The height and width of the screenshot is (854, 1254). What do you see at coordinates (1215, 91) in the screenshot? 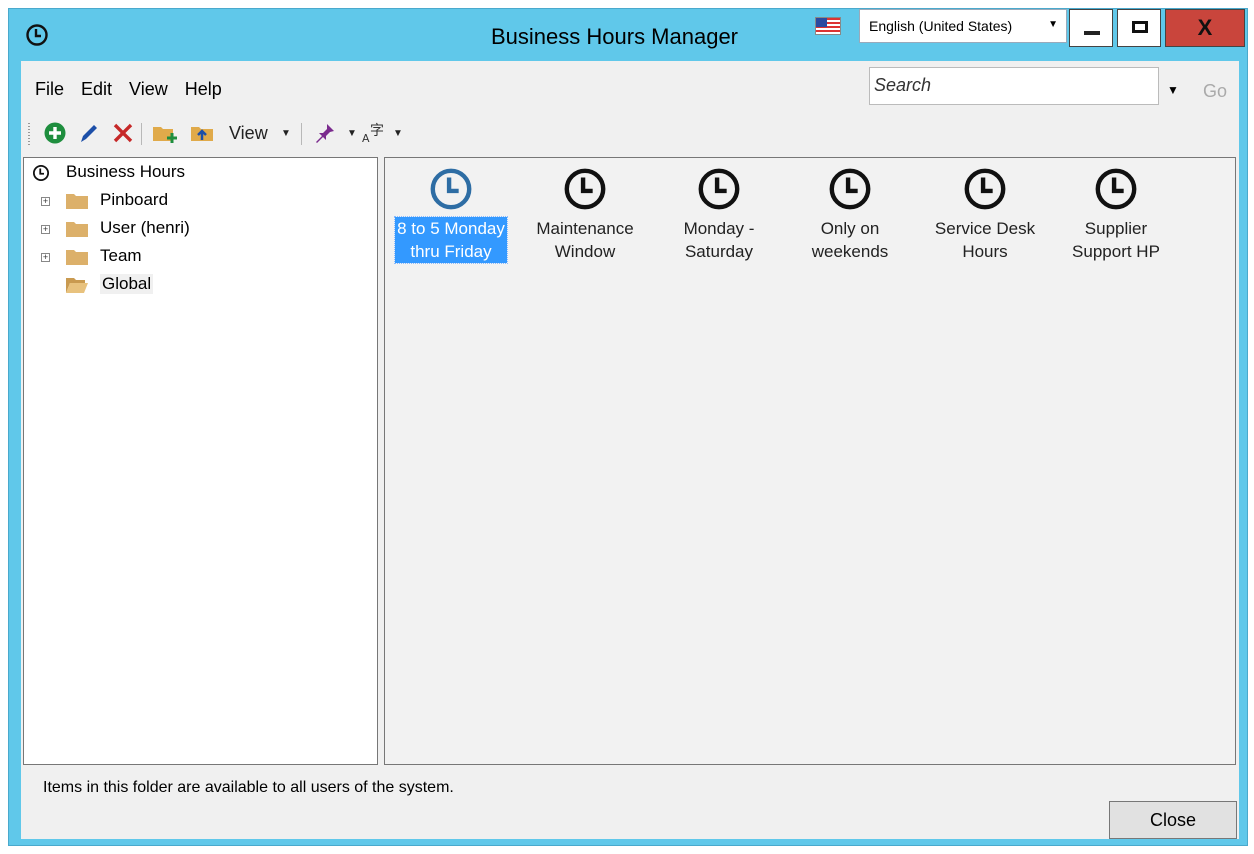
I see `go-button: Go` at bounding box center [1215, 91].